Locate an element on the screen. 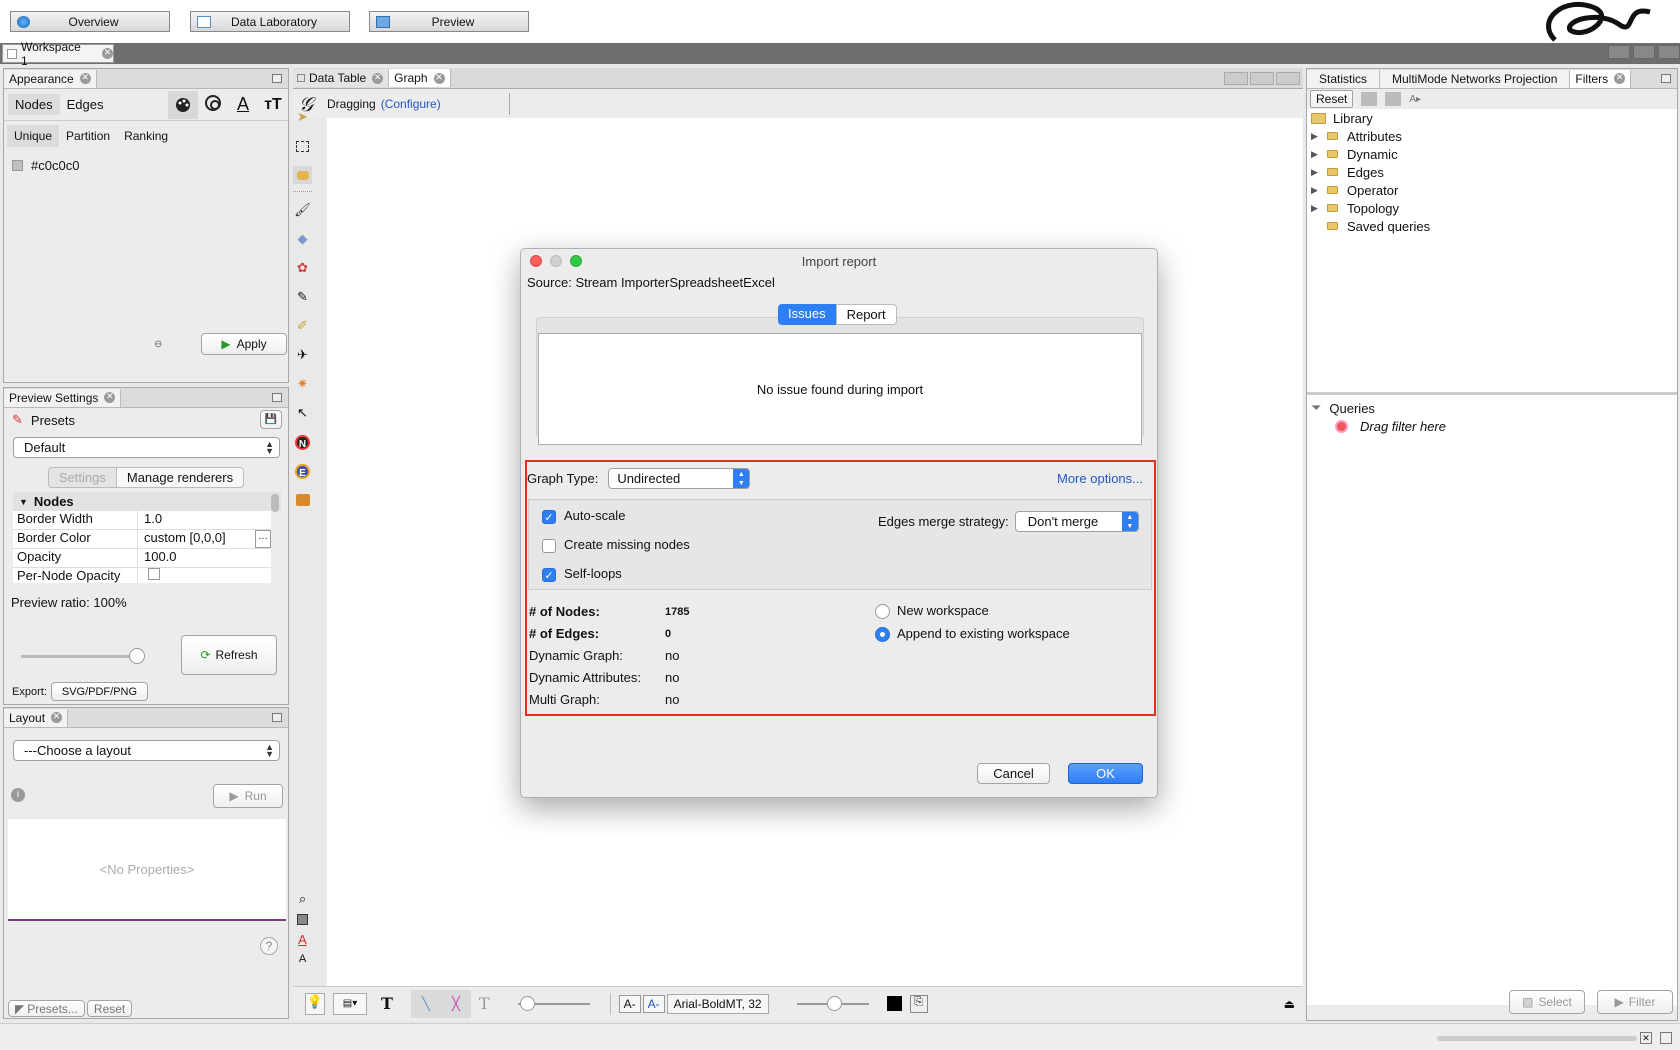  marker-icon: ✐ is located at coordinates (302, 326).